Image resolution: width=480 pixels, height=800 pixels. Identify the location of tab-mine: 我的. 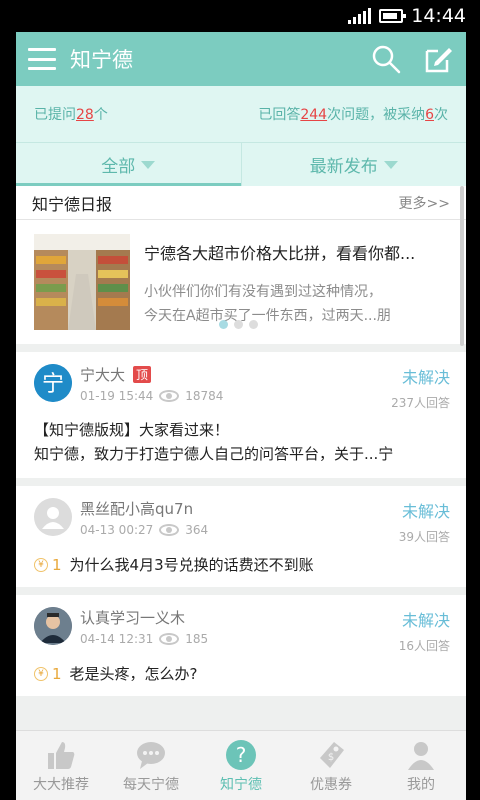
(421, 765).